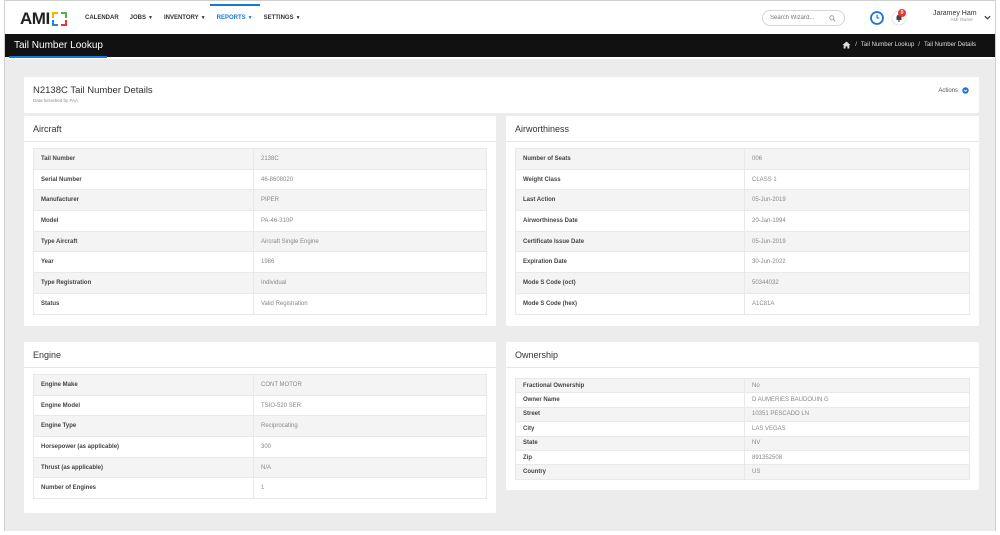  Describe the element at coordinates (630, 179) in the screenshot. I see `field-label: Weight Class` at that location.